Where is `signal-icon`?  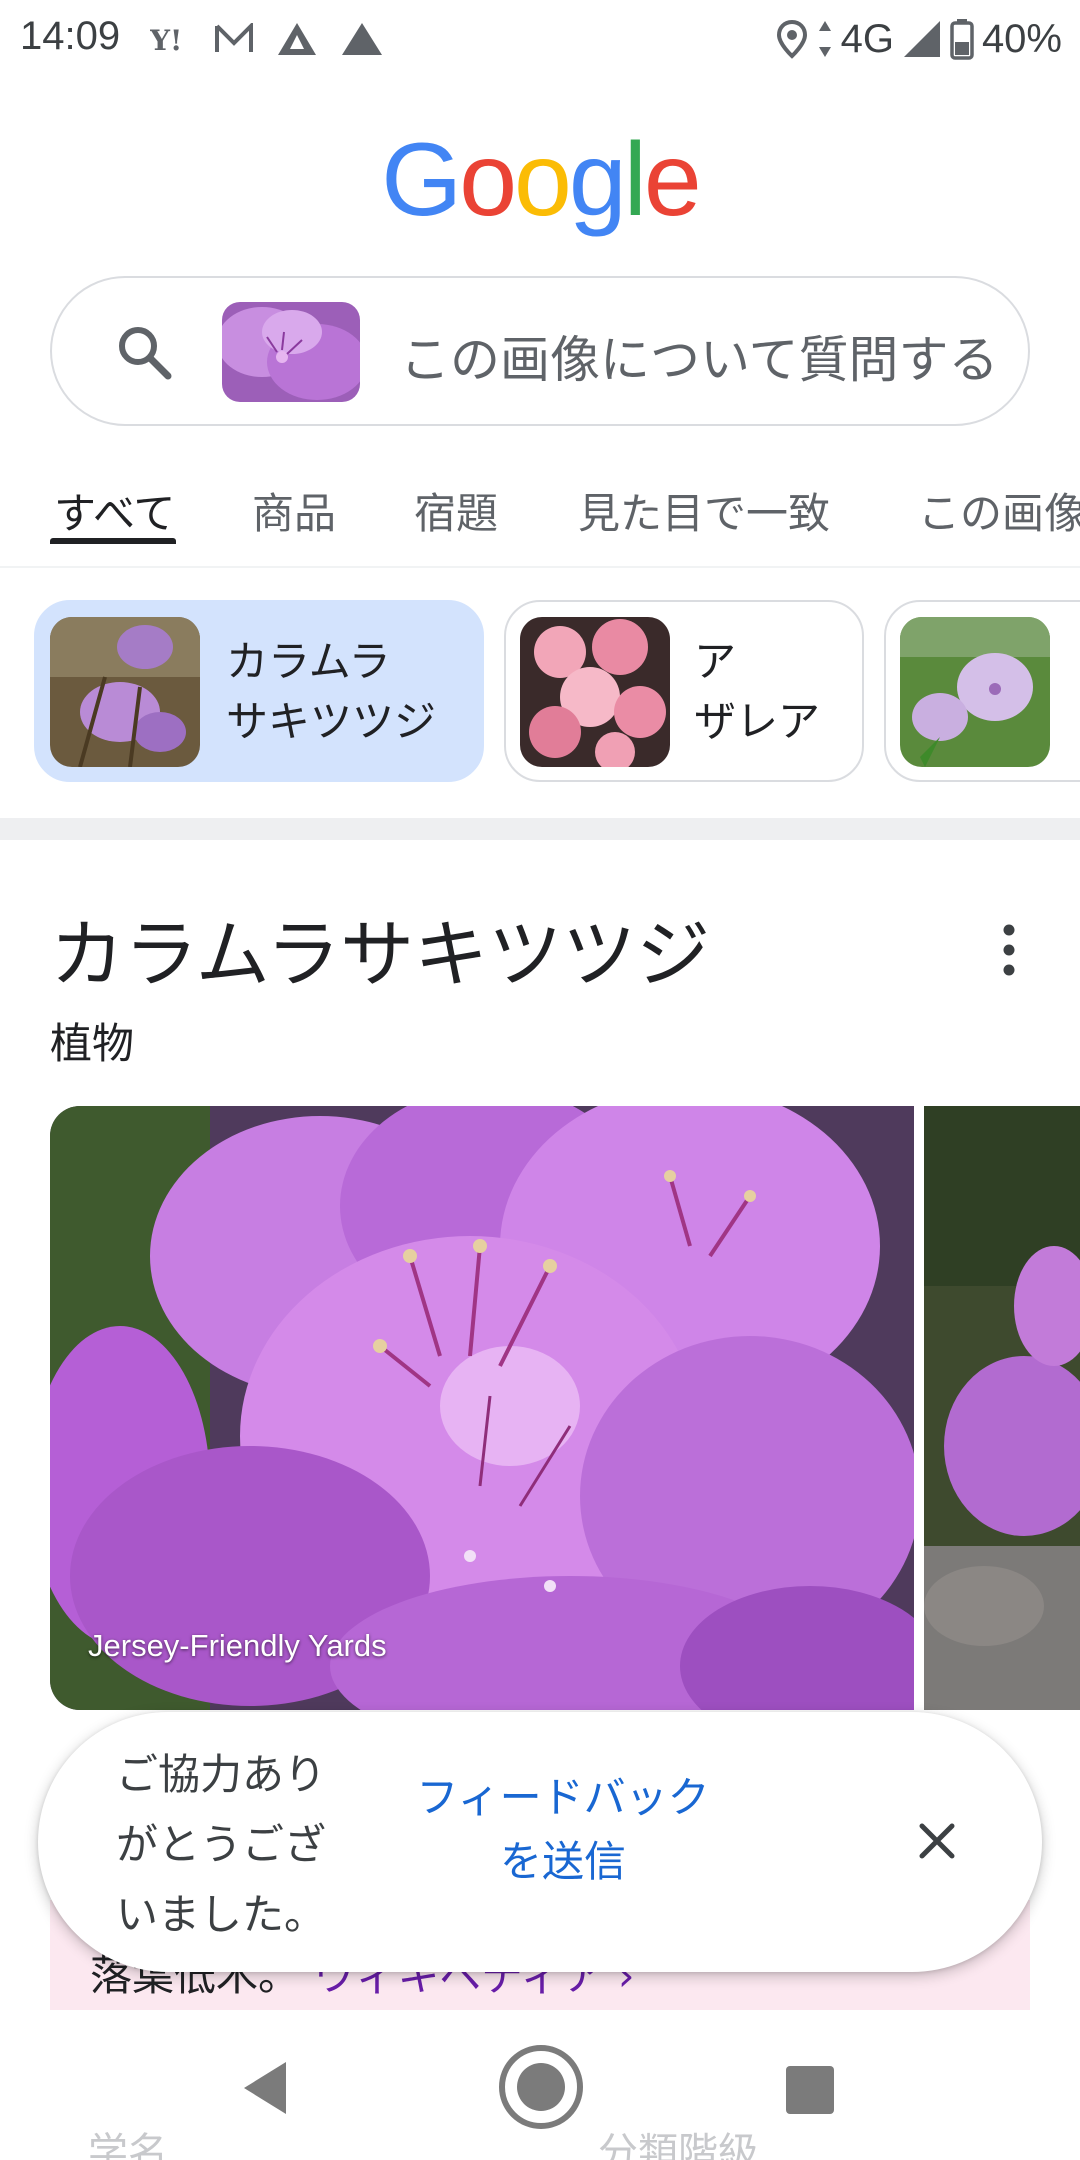 signal-icon is located at coordinates (921, 39).